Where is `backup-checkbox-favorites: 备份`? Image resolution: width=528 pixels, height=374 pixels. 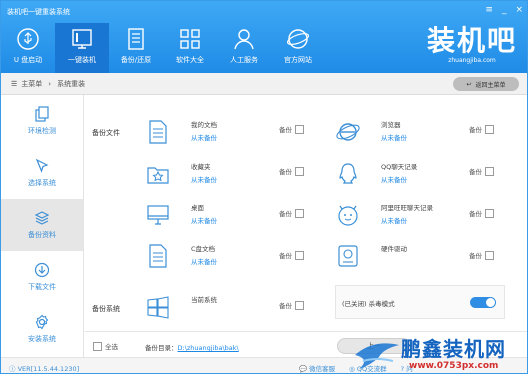
backup-checkbox-favorites: 备份 is located at coordinates (291, 171).